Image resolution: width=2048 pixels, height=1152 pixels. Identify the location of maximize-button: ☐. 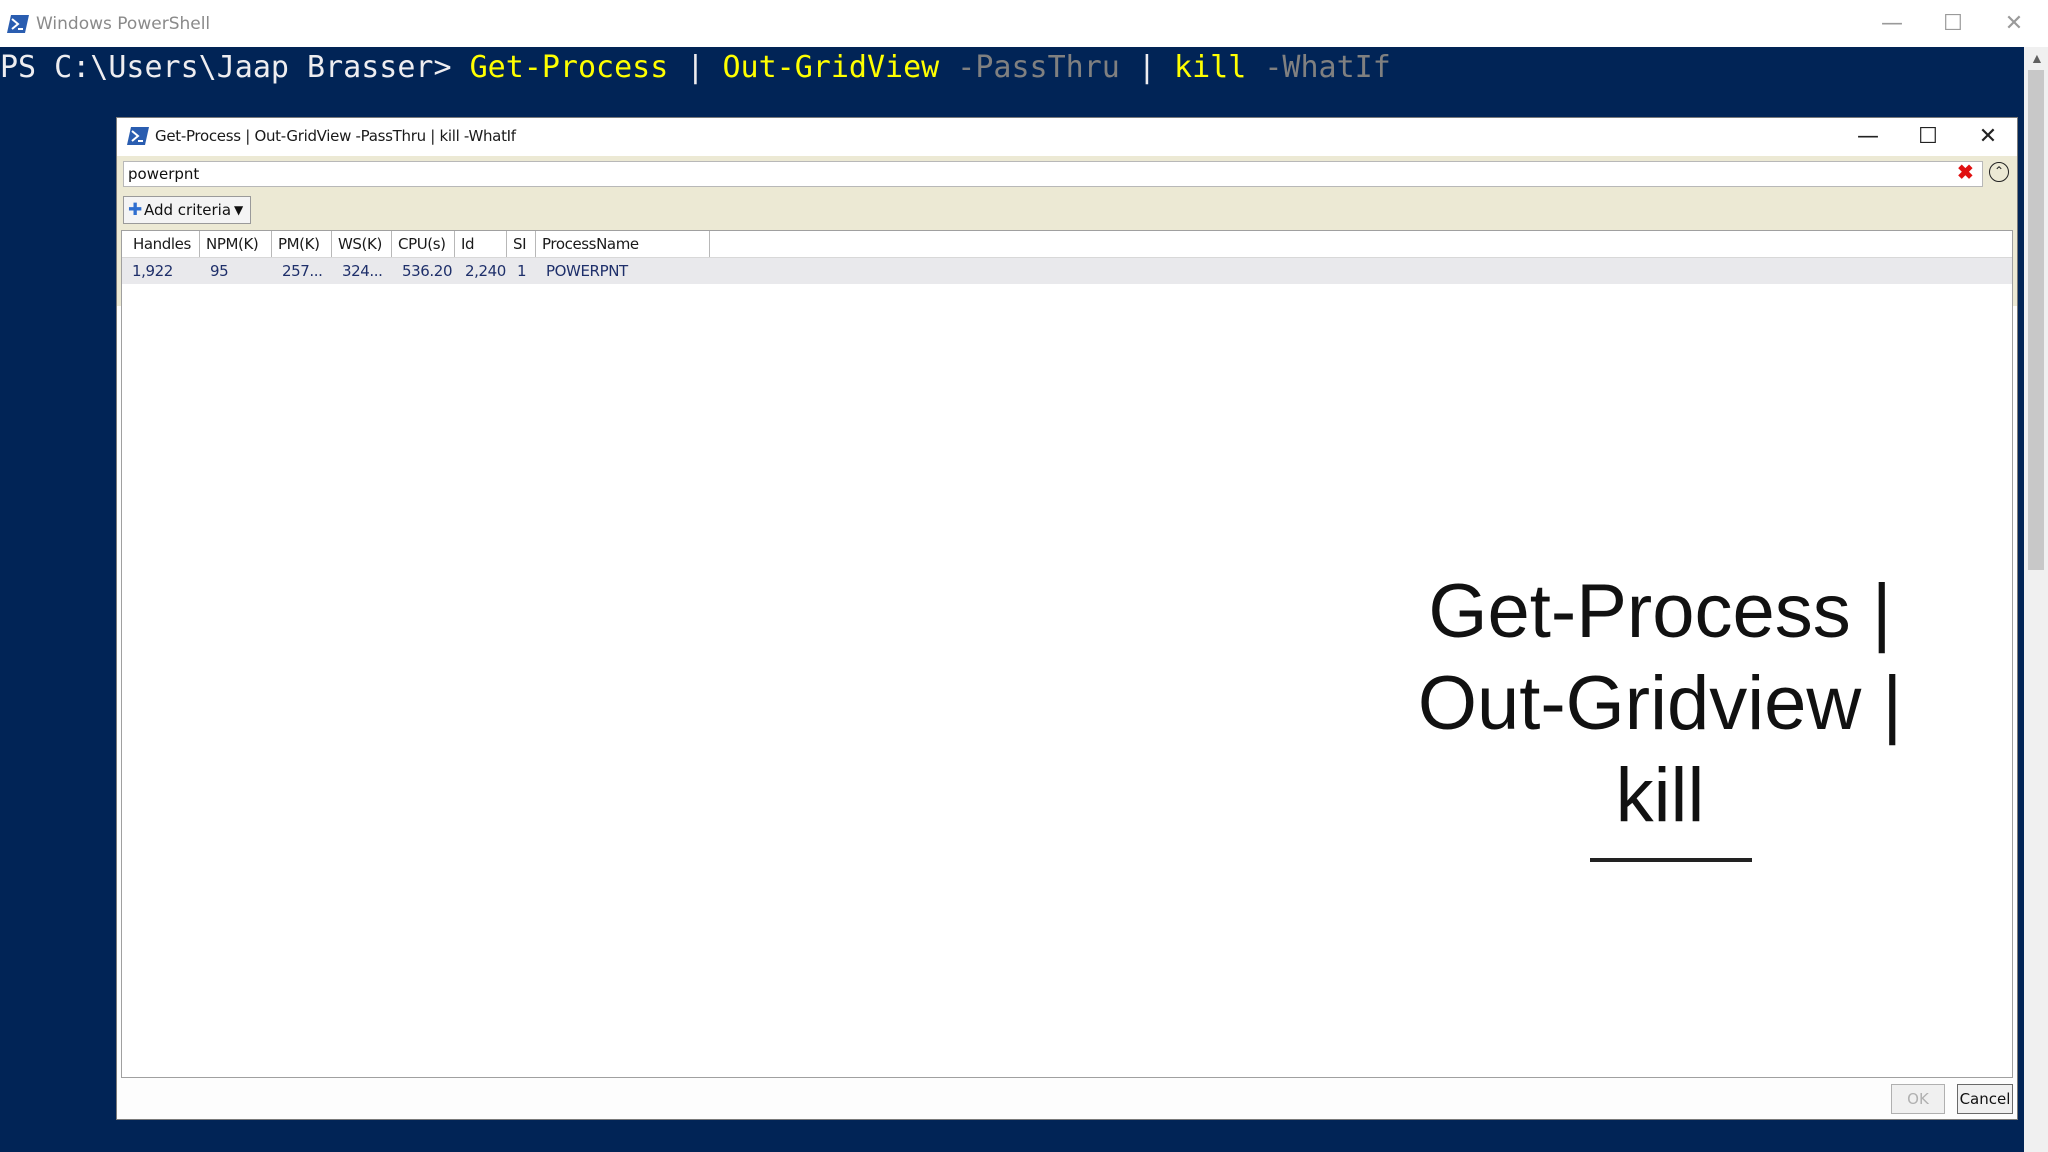
(1953, 24).